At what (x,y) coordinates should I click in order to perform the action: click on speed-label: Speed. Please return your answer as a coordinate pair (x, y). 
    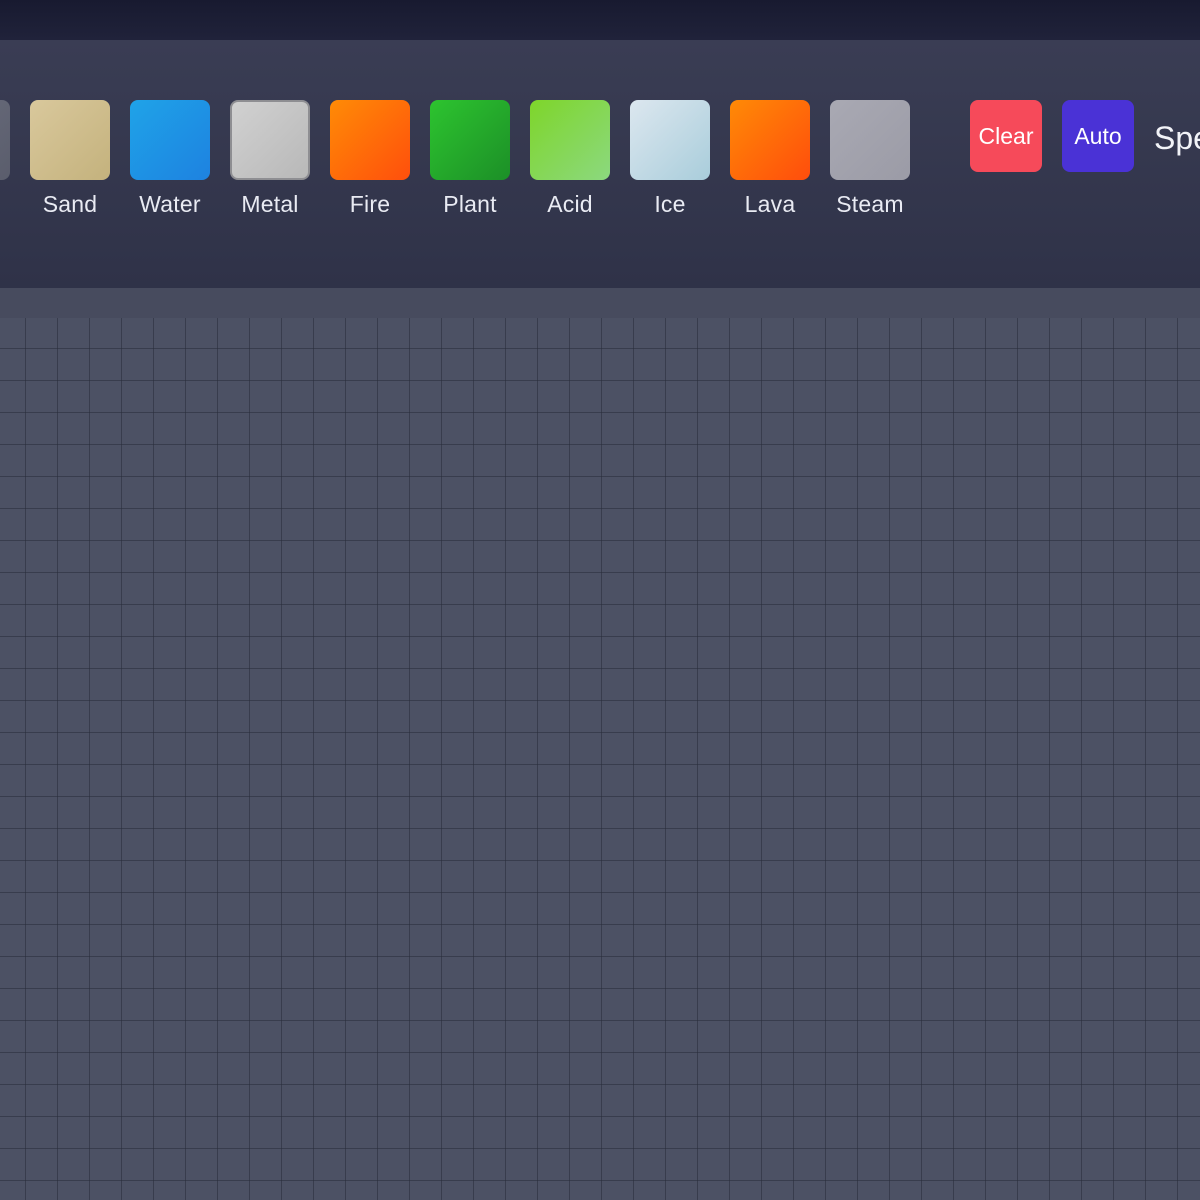
    Looking at the image, I should click on (1177, 138).